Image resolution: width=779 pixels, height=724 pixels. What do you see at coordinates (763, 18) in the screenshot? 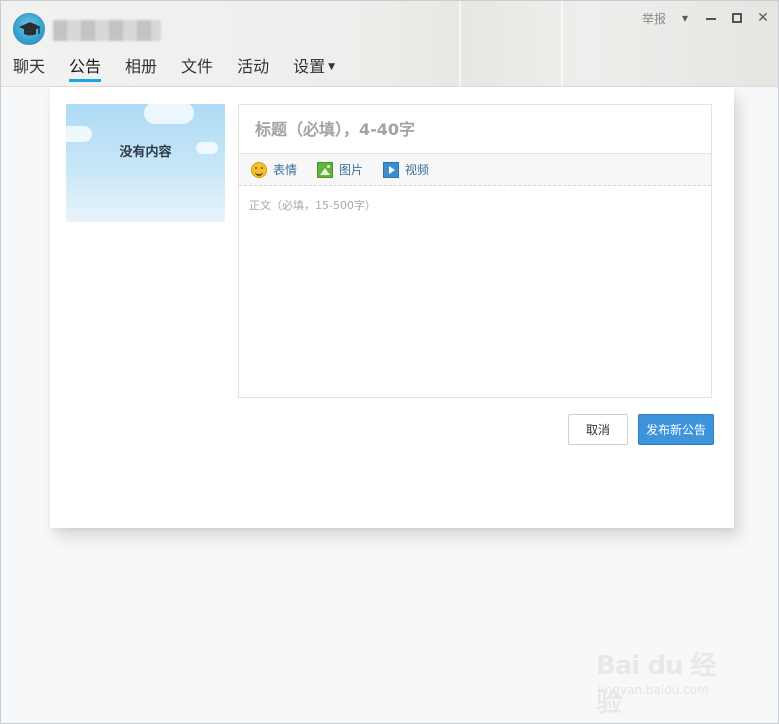
I see `close-icon: ✕` at bounding box center [763, 18].